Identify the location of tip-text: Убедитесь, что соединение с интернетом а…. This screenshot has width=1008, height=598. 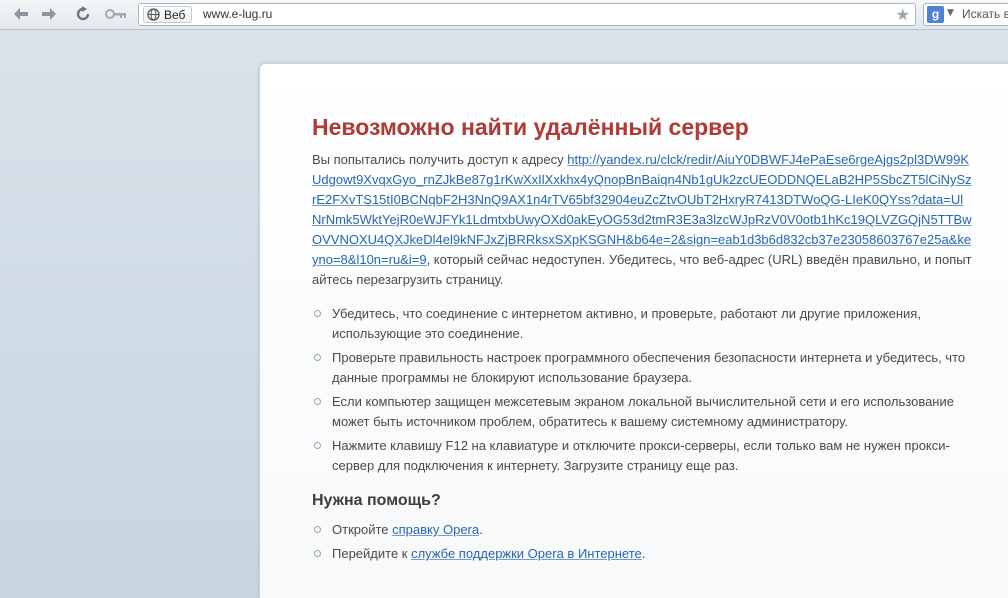
(626, 323).